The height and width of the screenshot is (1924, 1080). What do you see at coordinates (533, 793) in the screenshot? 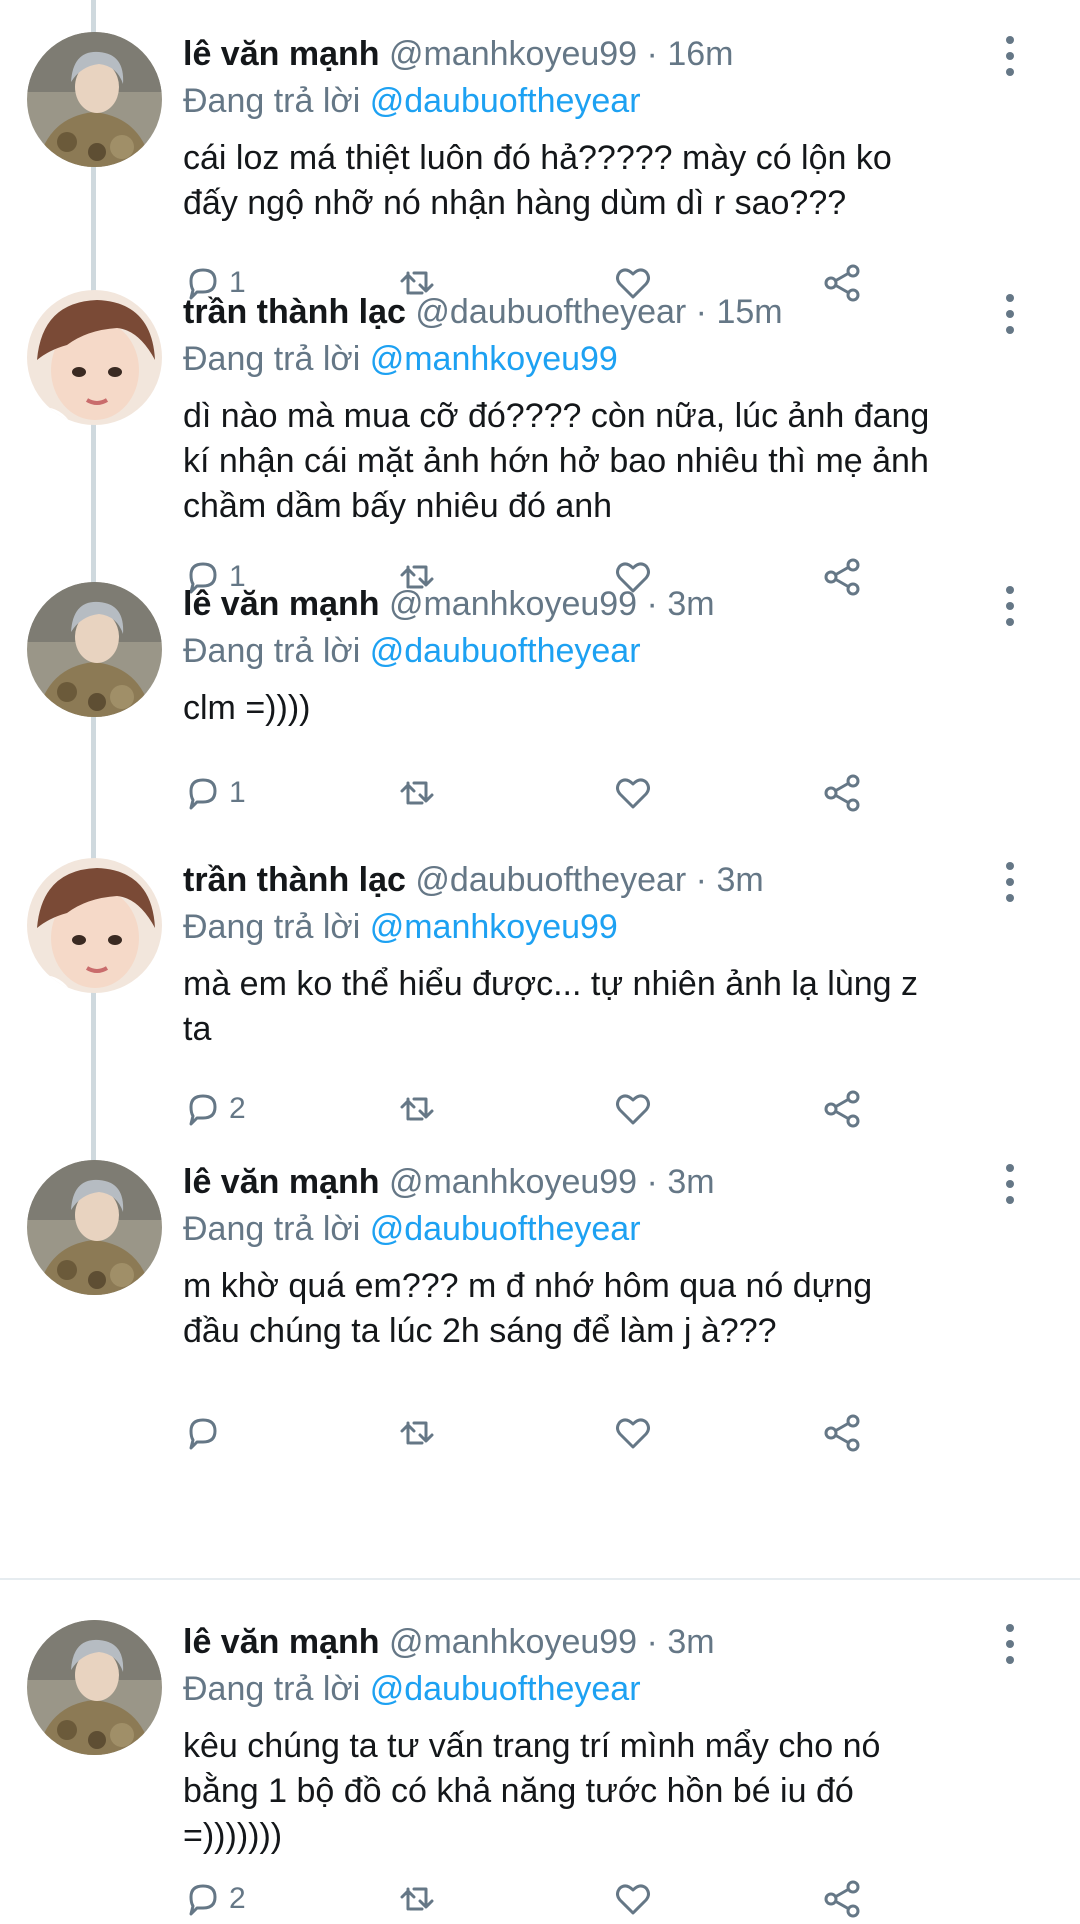
I see `tweet-actions: 1` at bounding box center [533, 793].